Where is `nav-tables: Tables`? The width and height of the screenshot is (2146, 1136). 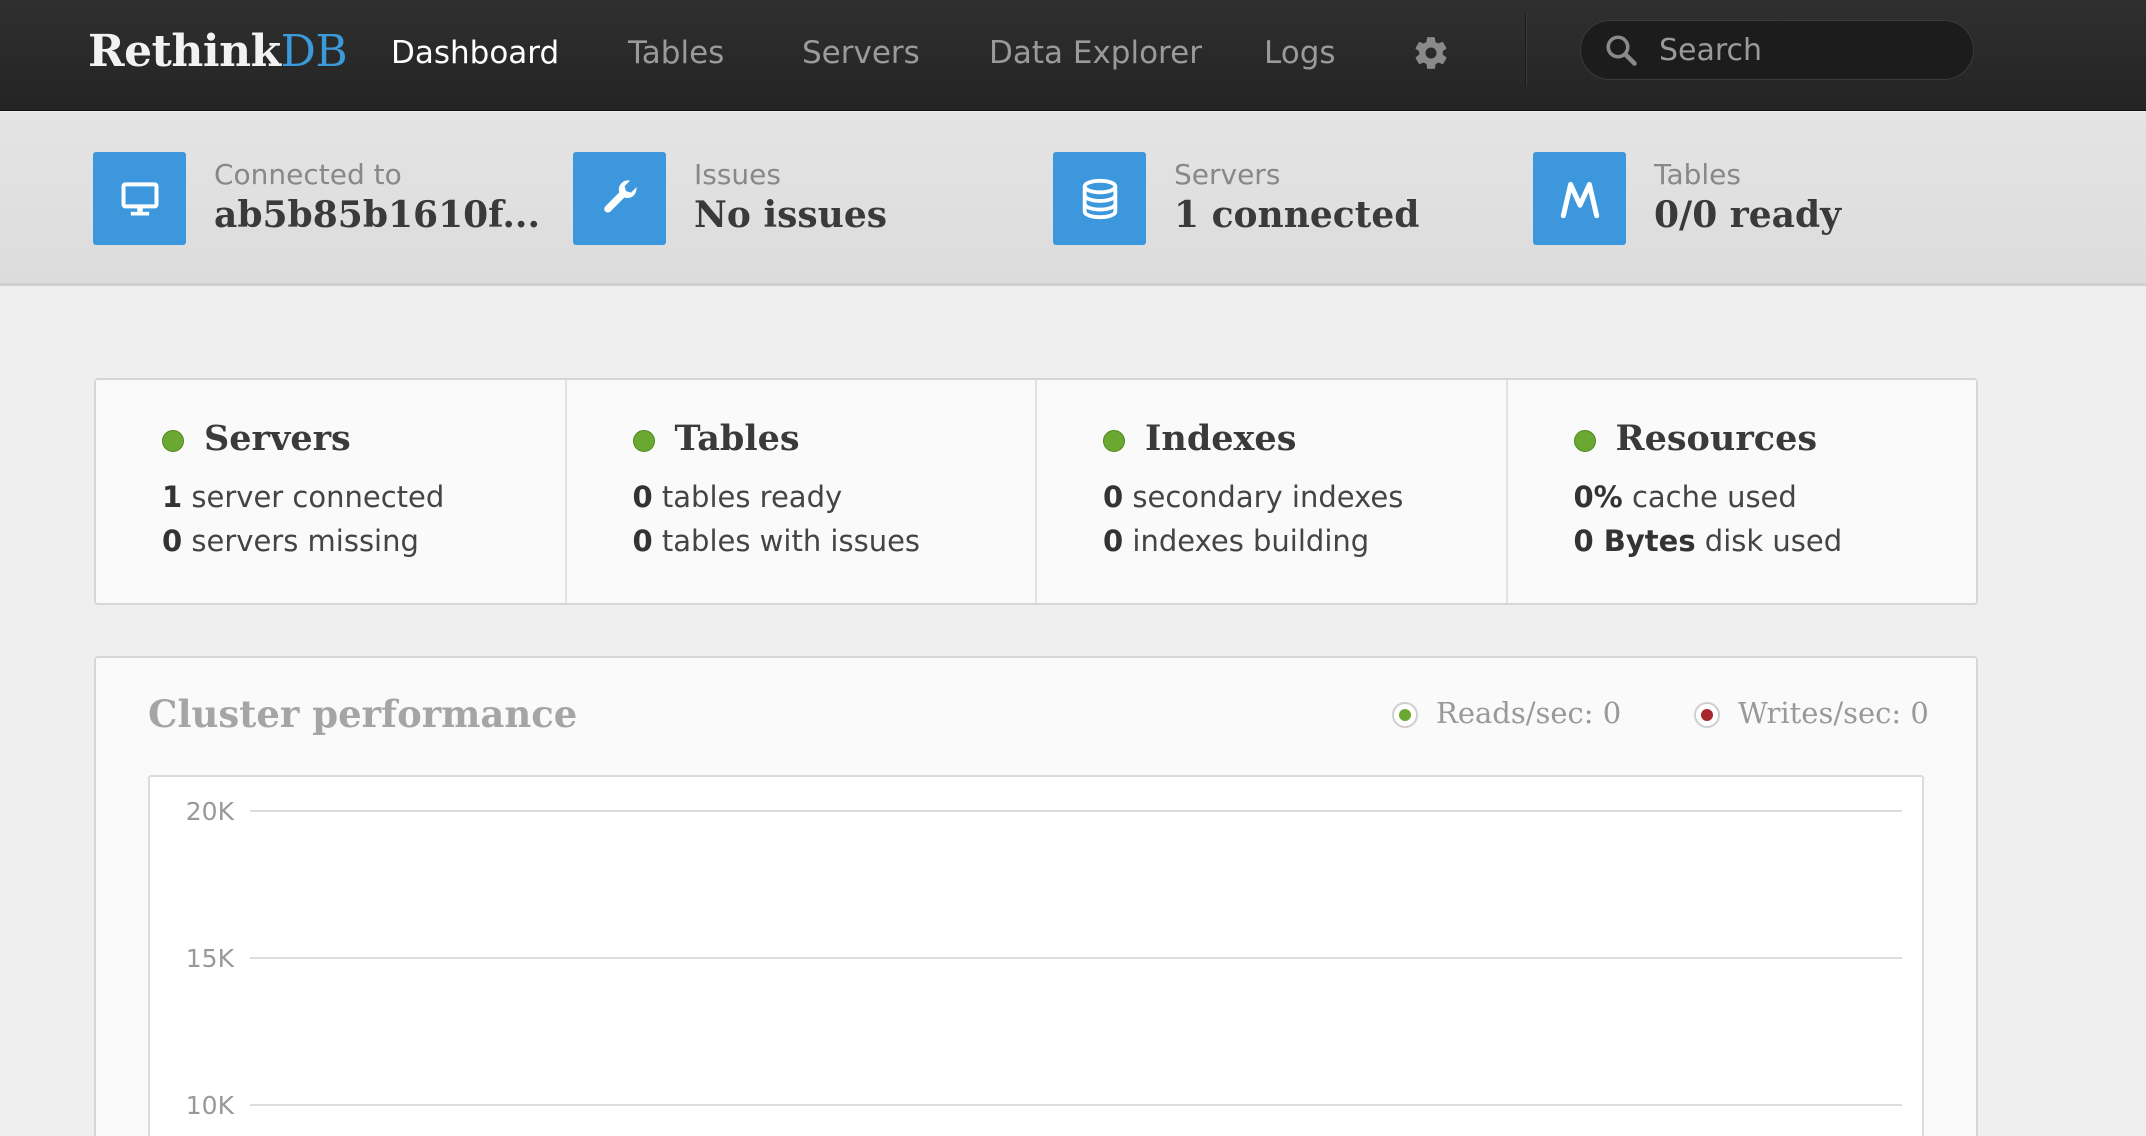
nav-tables: Tables is located at coordinates (676, 53).